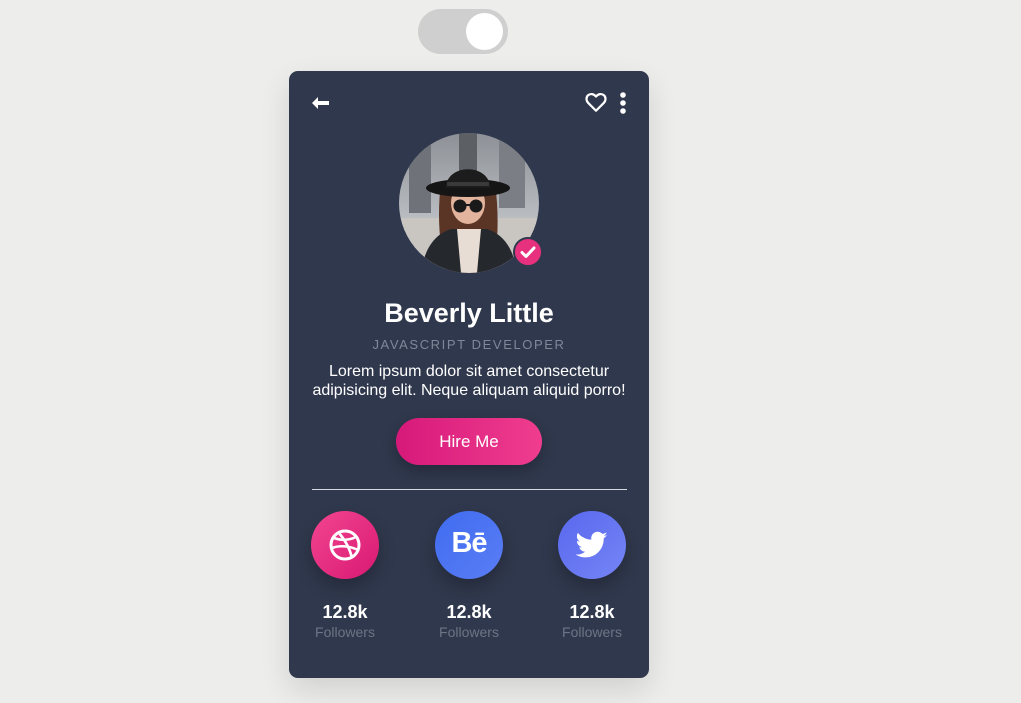  I want to click on social-stat-twitter: 12.8k Followers, so click(592, 575).